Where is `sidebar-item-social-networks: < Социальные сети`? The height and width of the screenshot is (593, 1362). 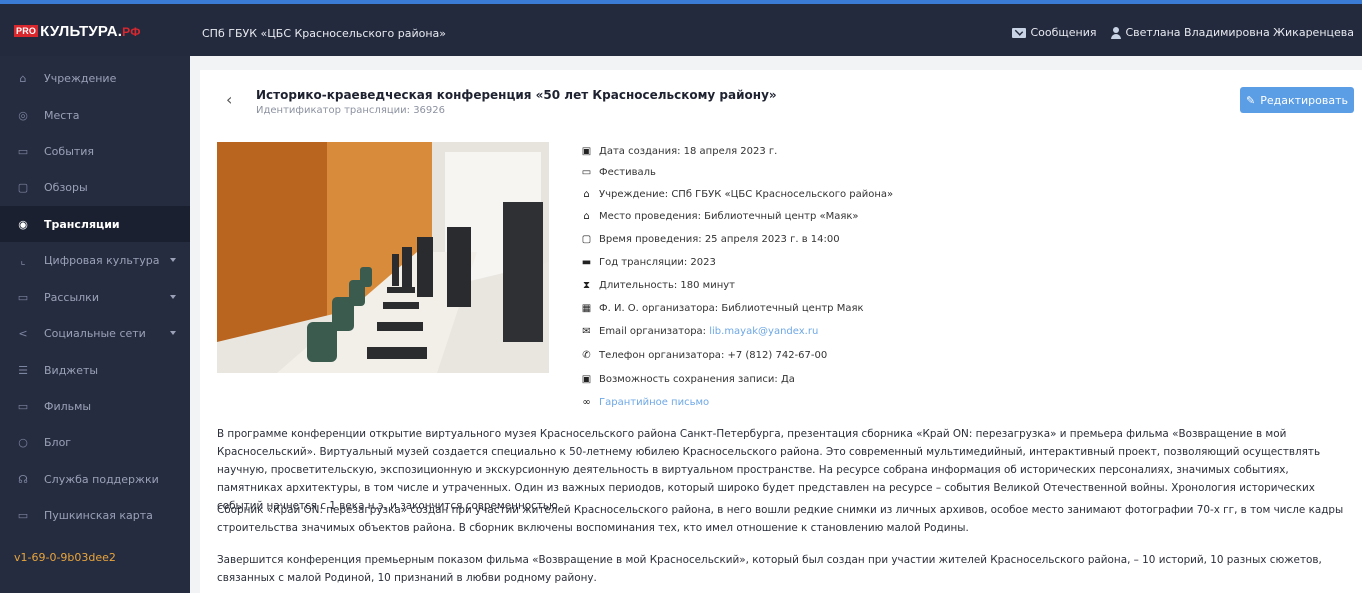
sidebar-item-social-networks: < Социальные сети is located at coordinates (95, 333).